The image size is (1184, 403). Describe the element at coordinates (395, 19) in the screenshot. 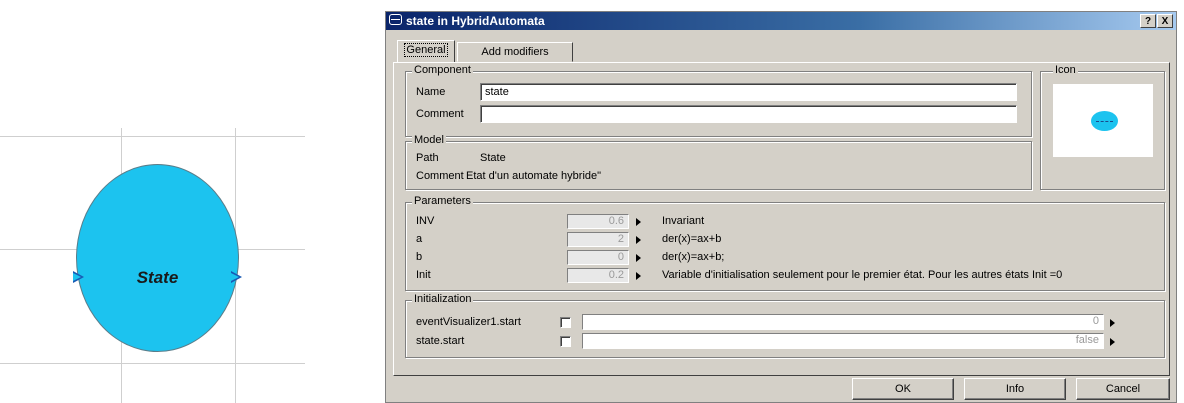

I see `window-icon` at that location.